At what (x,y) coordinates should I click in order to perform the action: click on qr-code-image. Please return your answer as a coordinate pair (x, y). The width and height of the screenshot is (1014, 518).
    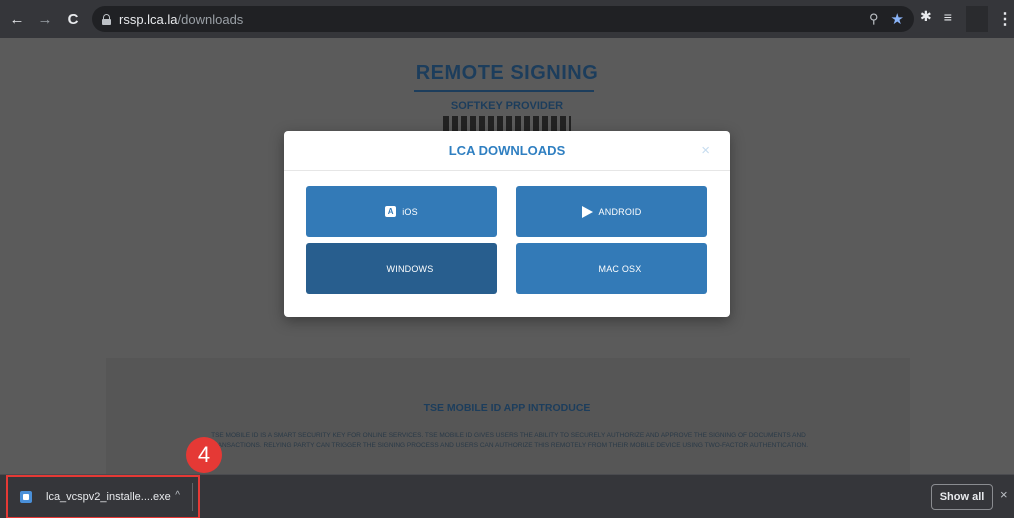
    Looking at the image, I should click on (507, 124).